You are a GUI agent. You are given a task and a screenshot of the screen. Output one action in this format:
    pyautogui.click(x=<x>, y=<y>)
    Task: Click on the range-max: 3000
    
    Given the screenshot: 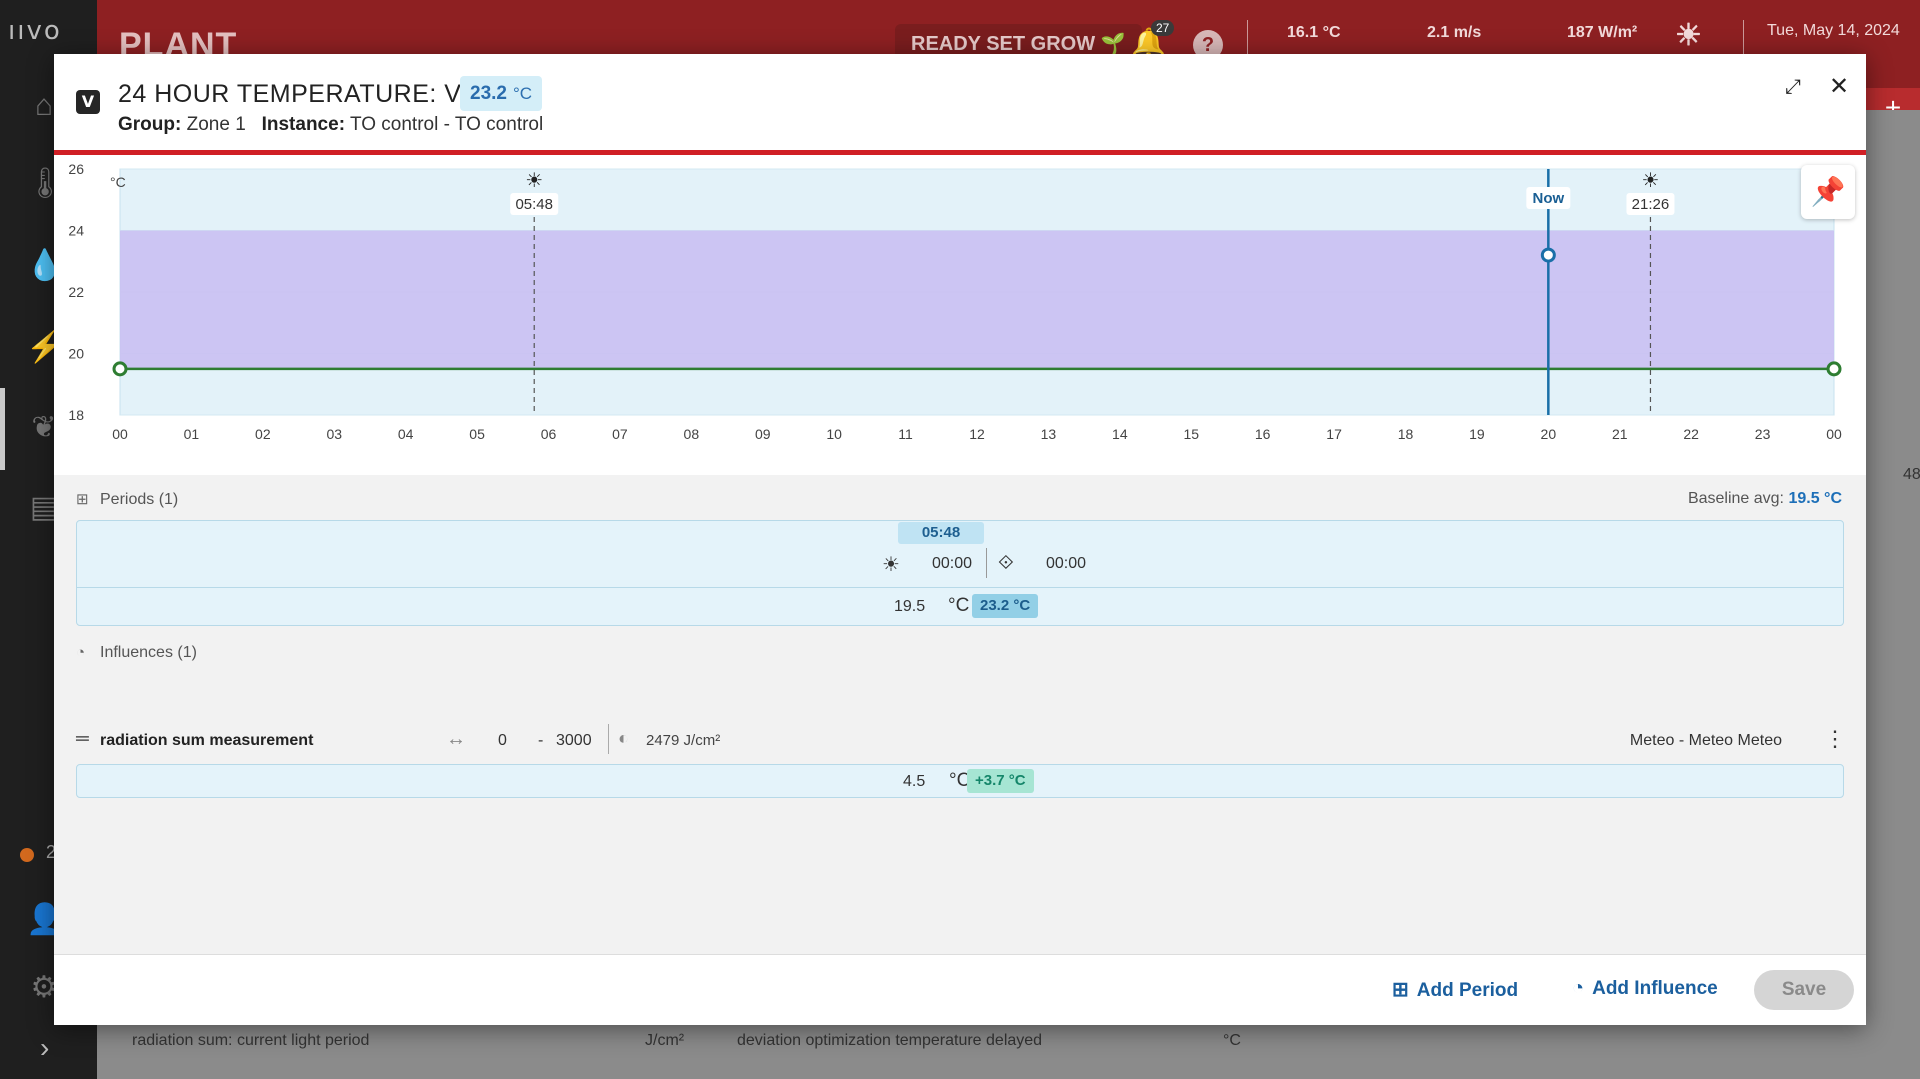 What is the action you would take?
    pyautogui.click(x=574, y=741)
    